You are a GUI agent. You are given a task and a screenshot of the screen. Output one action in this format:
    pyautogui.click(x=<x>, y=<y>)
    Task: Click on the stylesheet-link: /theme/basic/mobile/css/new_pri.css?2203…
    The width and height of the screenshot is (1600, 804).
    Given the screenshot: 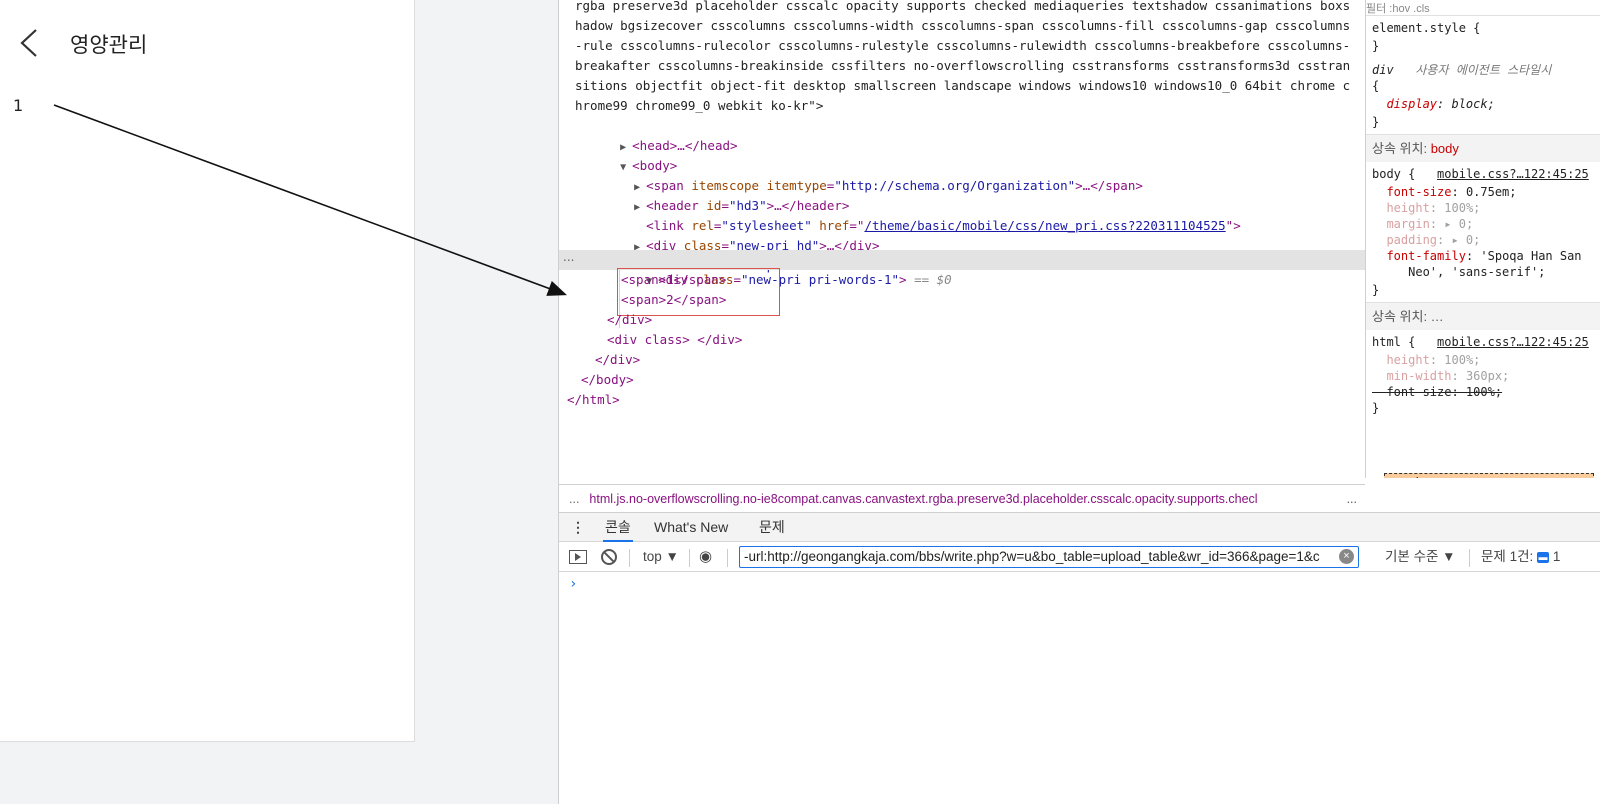 What is the action you would take?
    pyautogui.click(x=1044, y=225)
    